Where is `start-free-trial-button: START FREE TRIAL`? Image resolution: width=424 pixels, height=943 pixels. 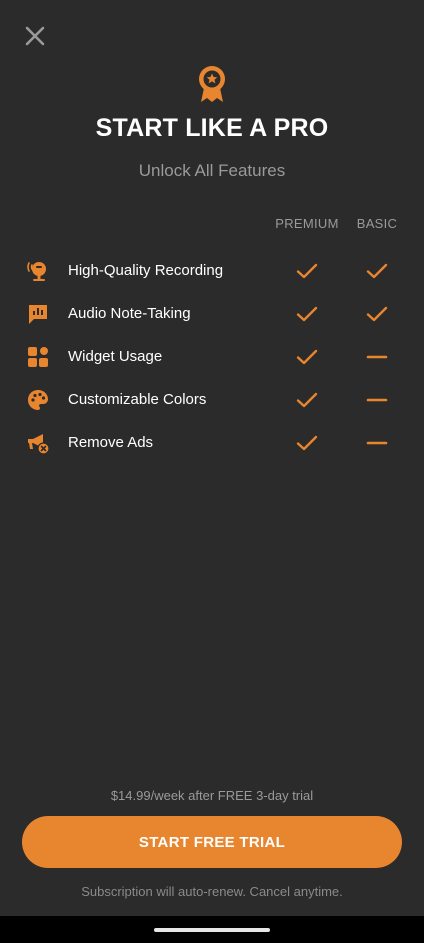
start-free-trial-button: START FREE TRIAL is located at coordinates (212, 842).